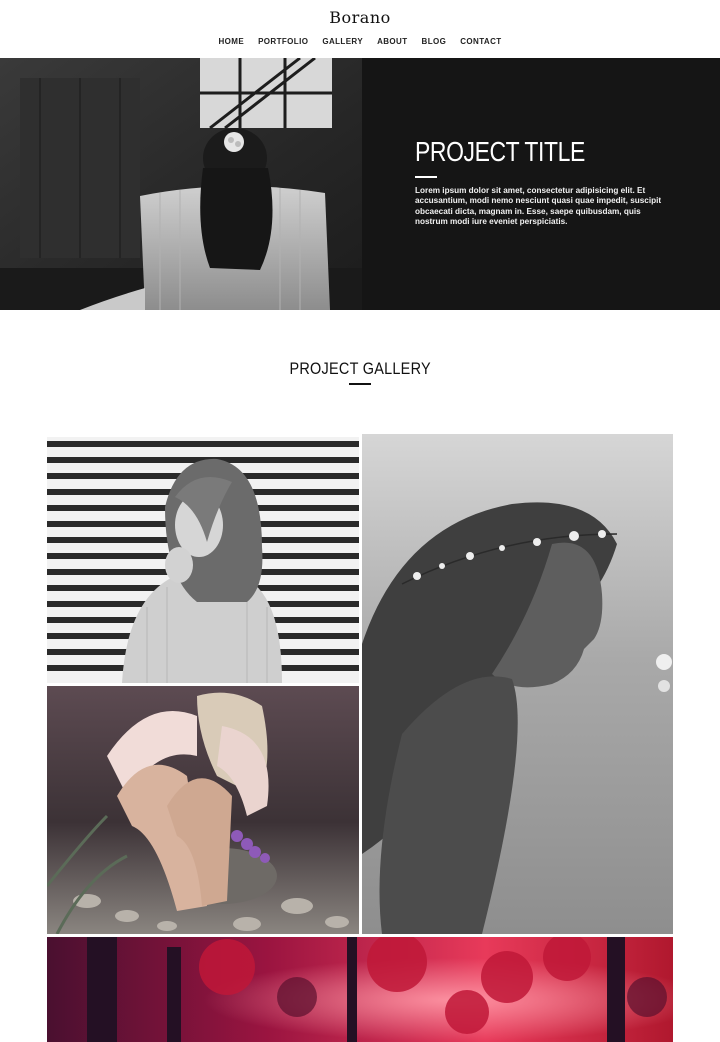  Describe the element at coordinates (283, 41) in the screenshot. I see `nav-item-portfolio: PORTFOLIO` at that location.